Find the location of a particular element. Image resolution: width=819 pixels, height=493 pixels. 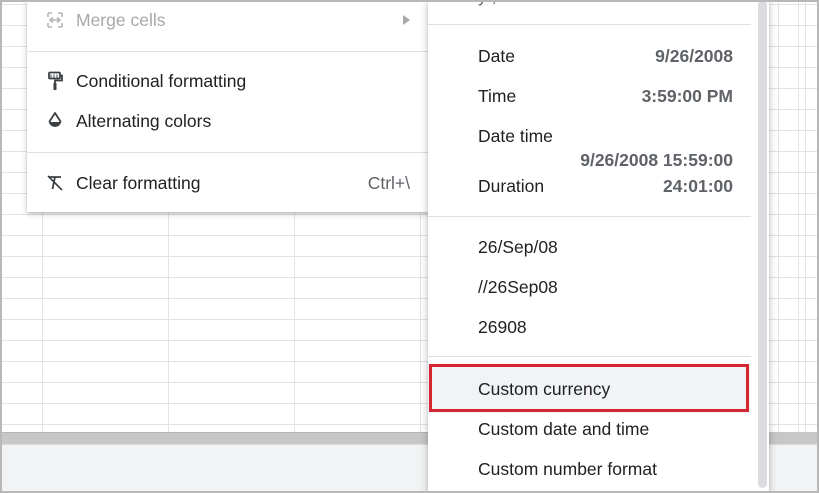

menu-item-label: Clear formatting is located at coordinates (138, 182).